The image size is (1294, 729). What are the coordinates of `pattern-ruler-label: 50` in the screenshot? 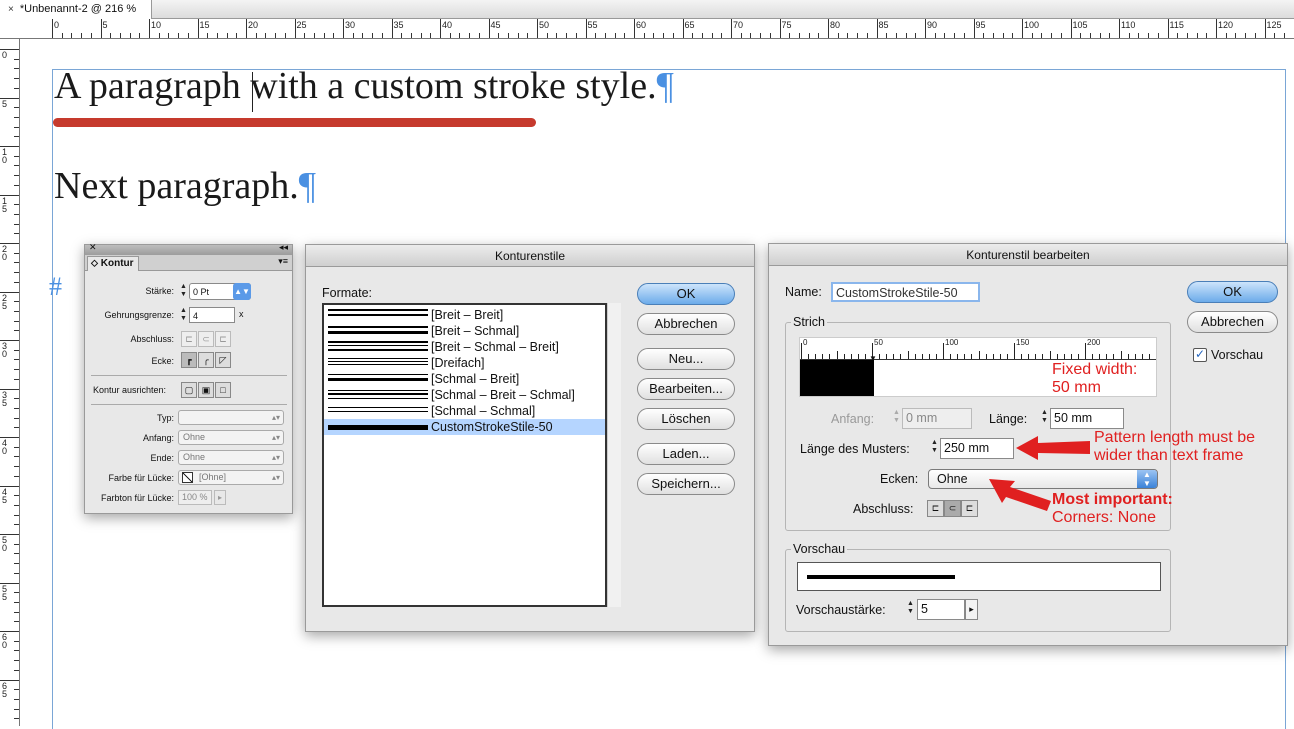 It's located at (878, 342).